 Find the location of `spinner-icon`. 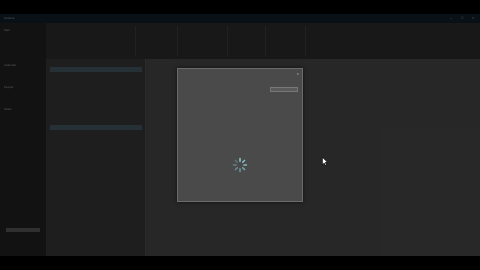

spinner-icon is located at coordinates (240, 165).